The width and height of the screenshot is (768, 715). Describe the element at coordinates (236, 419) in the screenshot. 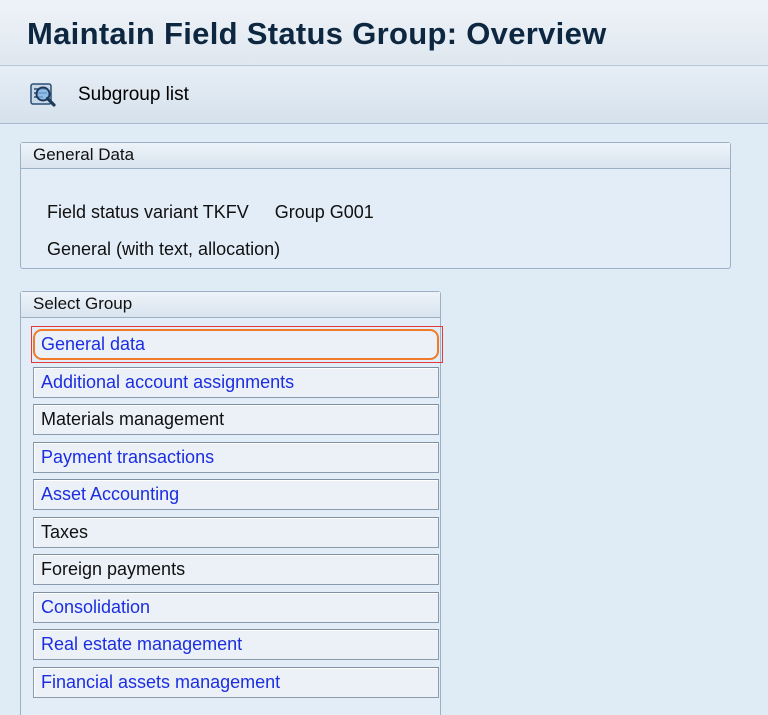

I see `group-materials-management: Materials management` at that location.